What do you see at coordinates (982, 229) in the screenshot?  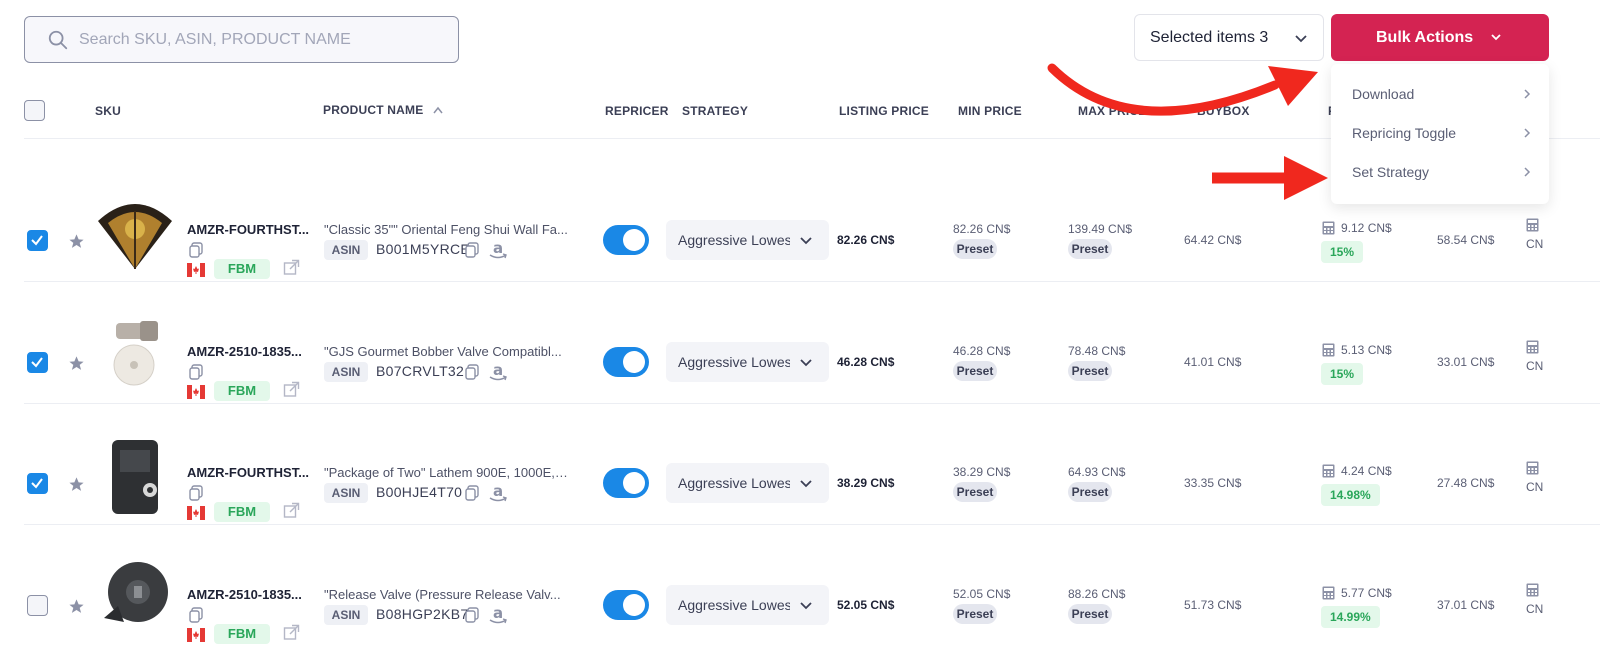 I see `min-price: 82.26 CN$` at bounding box center [982, 229].